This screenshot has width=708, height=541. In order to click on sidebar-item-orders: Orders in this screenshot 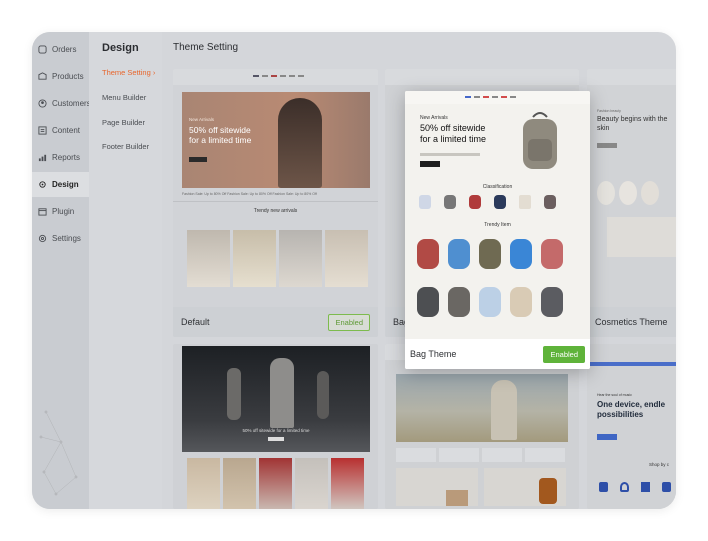, I will do `click(60, 49)`.